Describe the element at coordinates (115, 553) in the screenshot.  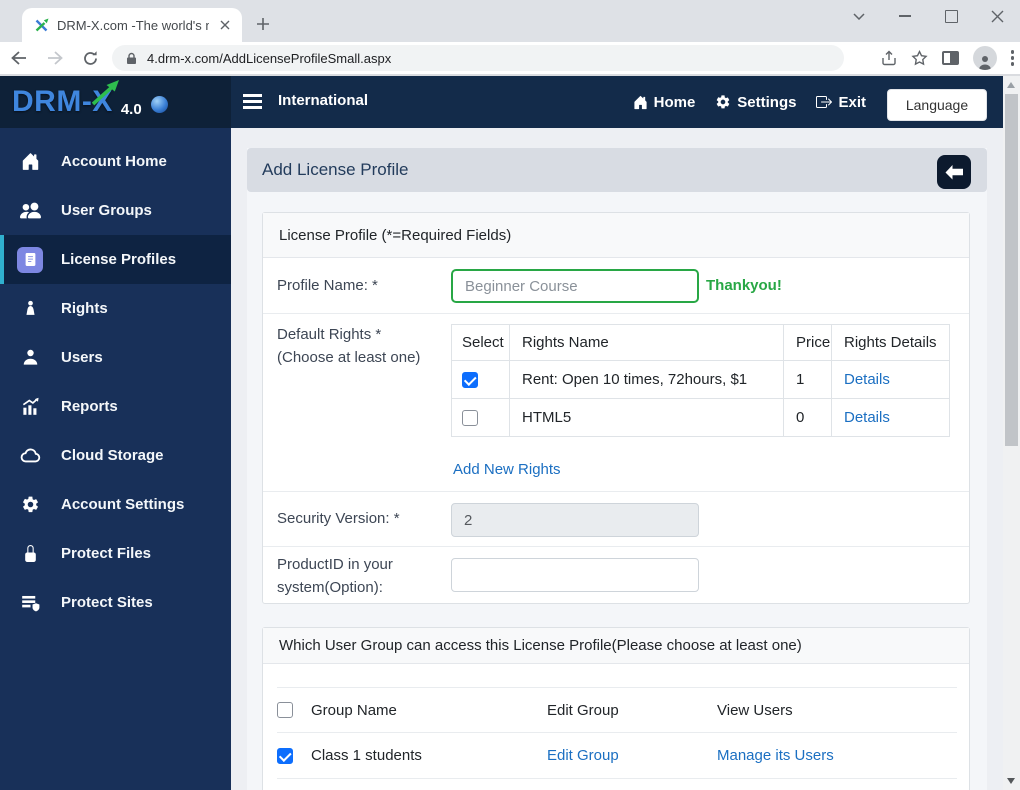
I see `sidebar-item-protect-files: Protect Files` at that location.